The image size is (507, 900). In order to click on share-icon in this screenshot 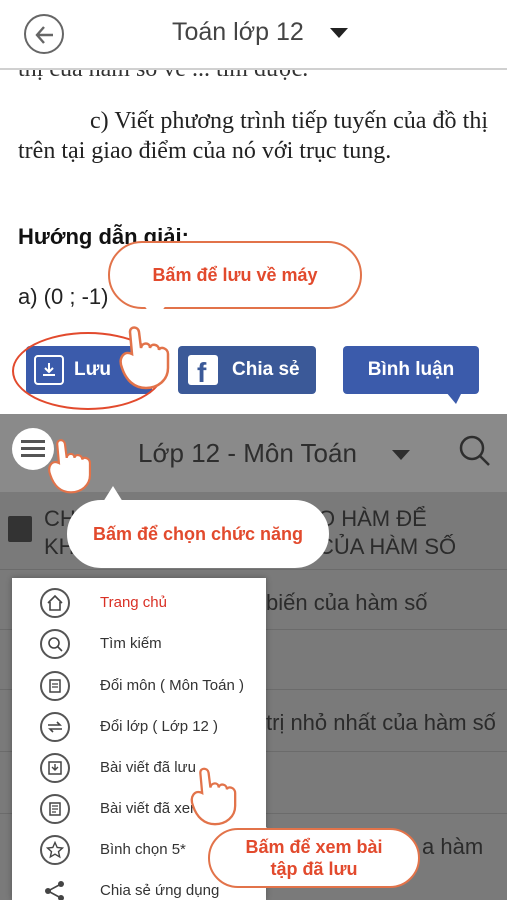, I will do `click(55, 888)`.